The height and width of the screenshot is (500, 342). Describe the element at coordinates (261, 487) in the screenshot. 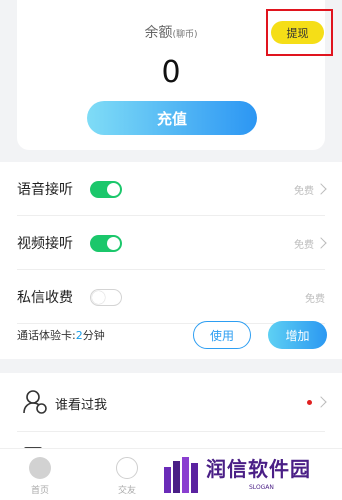

I see `watermark-slogan: SLOGAN` at that location.